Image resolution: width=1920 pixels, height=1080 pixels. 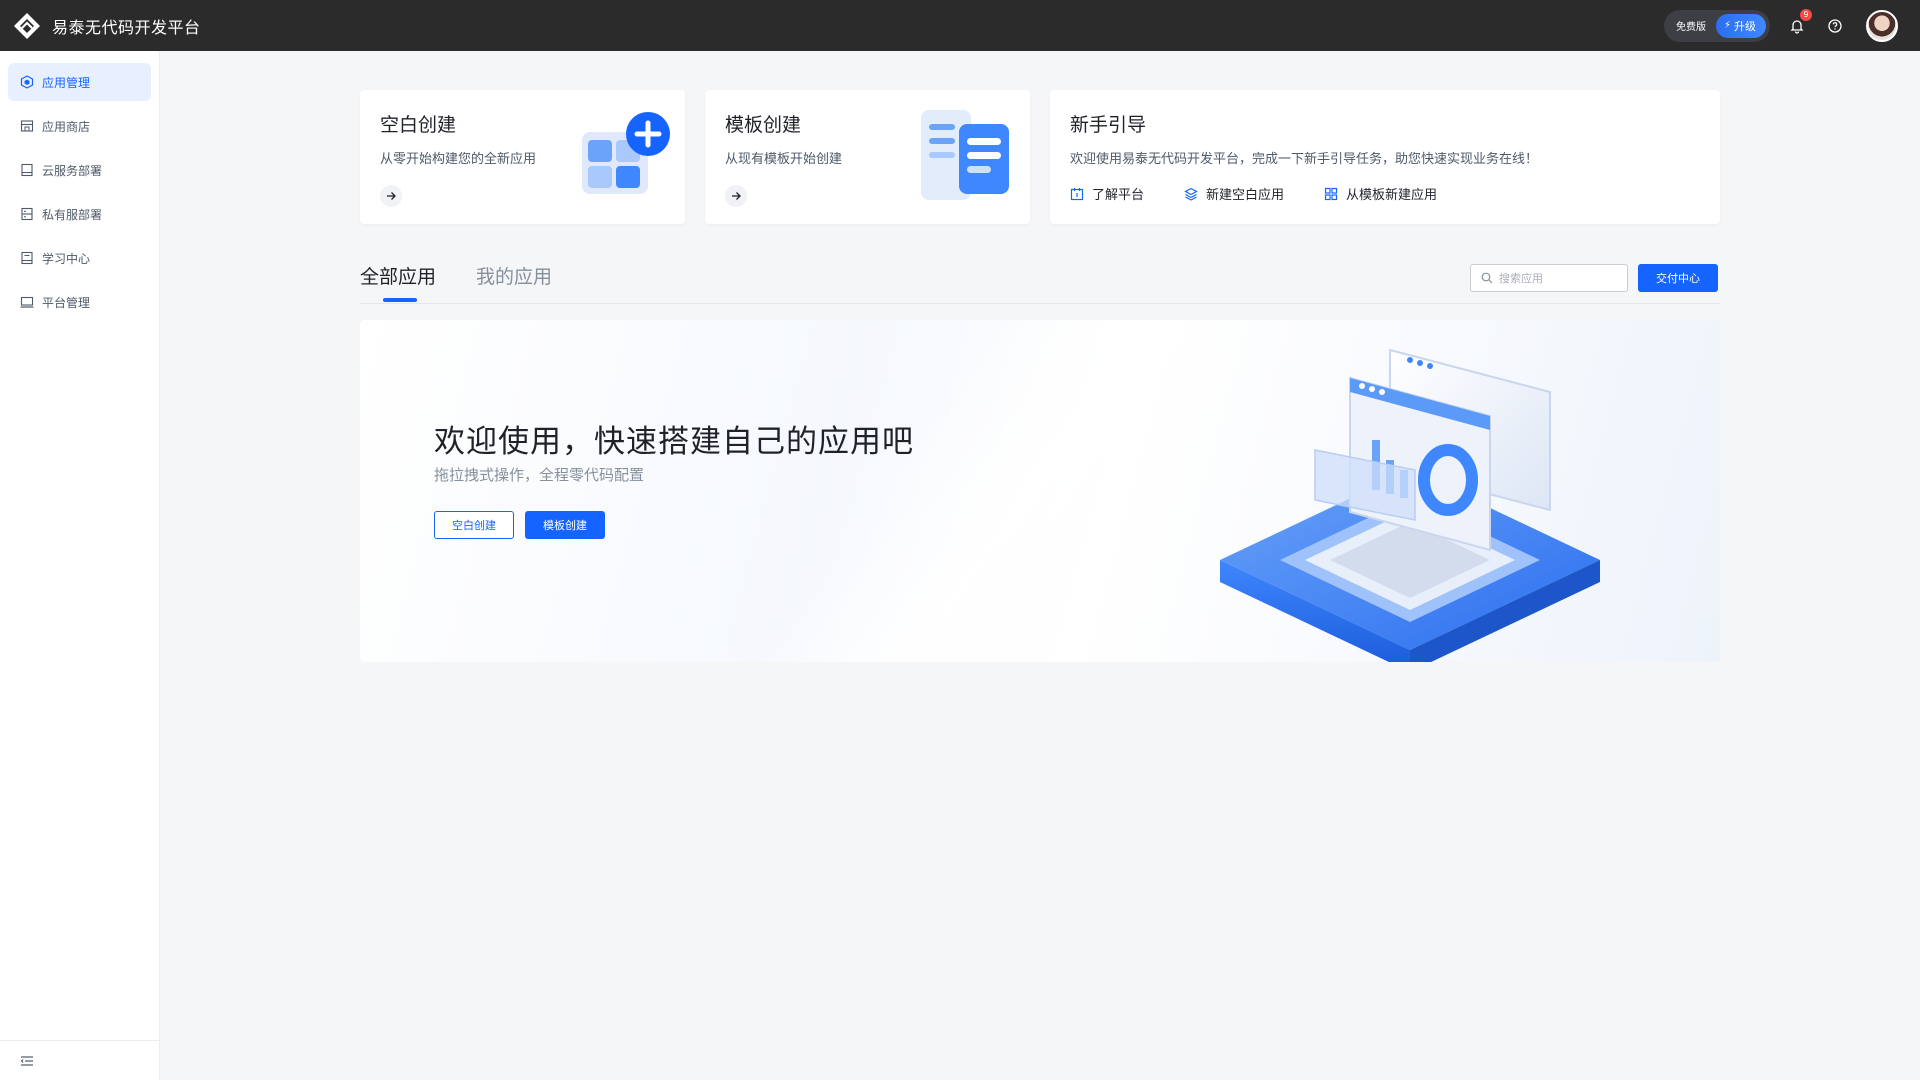 What do you see at coordinates (72, 214) in the screenshot?
I see `sidebar-item-label: 私有服部署` at bounding box center [72, 214].